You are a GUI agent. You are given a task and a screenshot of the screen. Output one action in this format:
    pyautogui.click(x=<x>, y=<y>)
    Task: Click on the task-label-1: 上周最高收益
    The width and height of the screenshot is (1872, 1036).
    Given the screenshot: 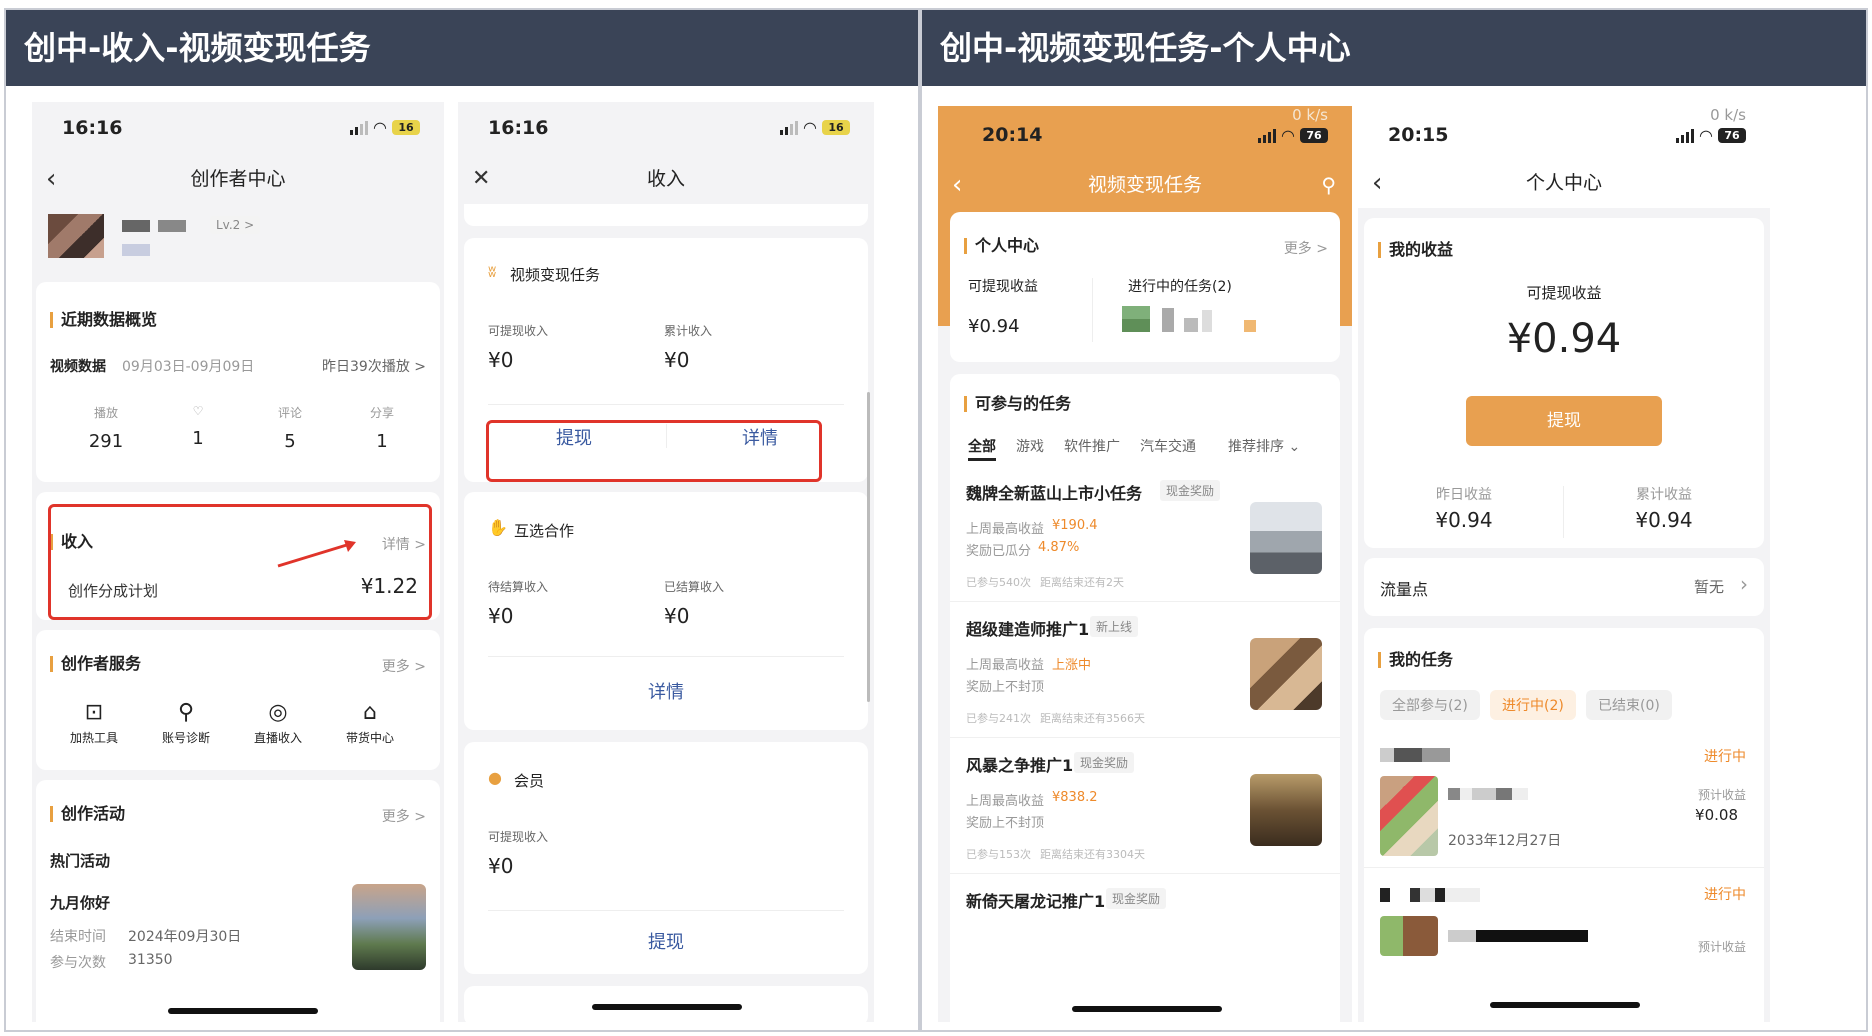 What is the action you would take?
    pyautogui.click(x=1005, y=529)
    